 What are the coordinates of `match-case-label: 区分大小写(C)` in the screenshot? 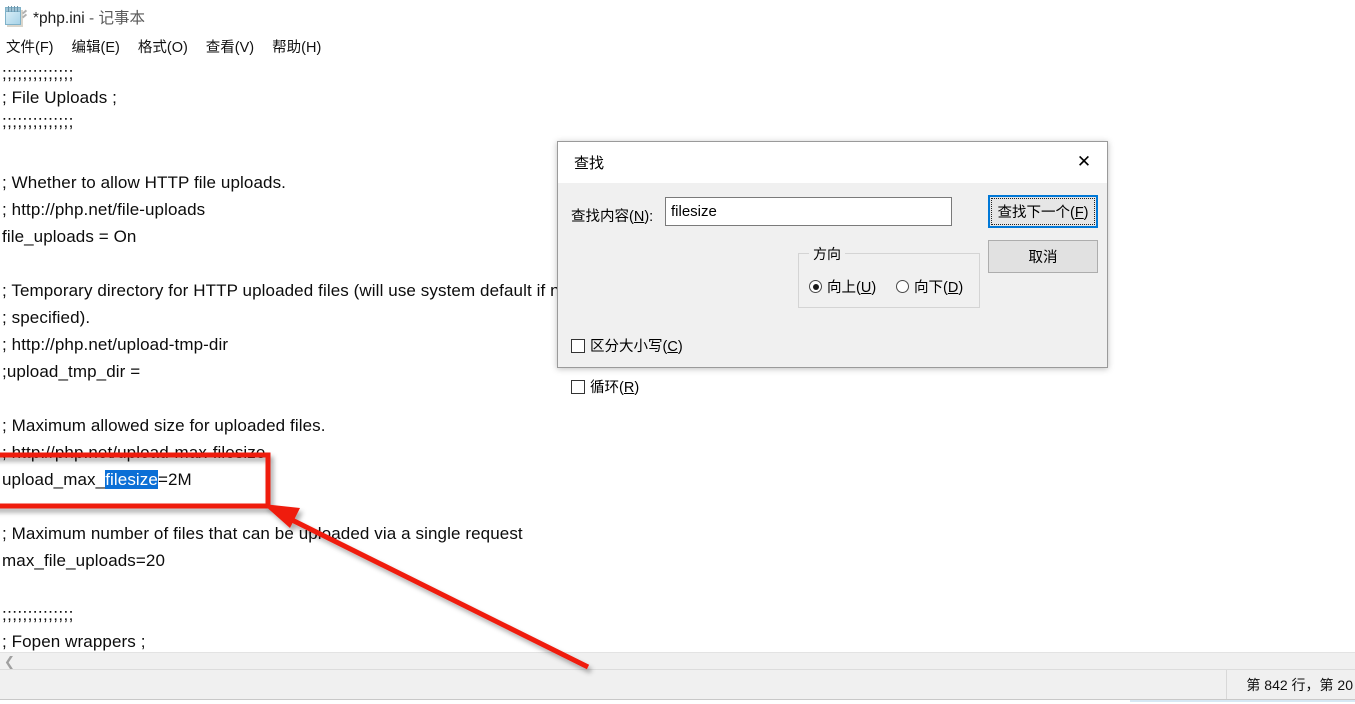 It's located at (636, 347).